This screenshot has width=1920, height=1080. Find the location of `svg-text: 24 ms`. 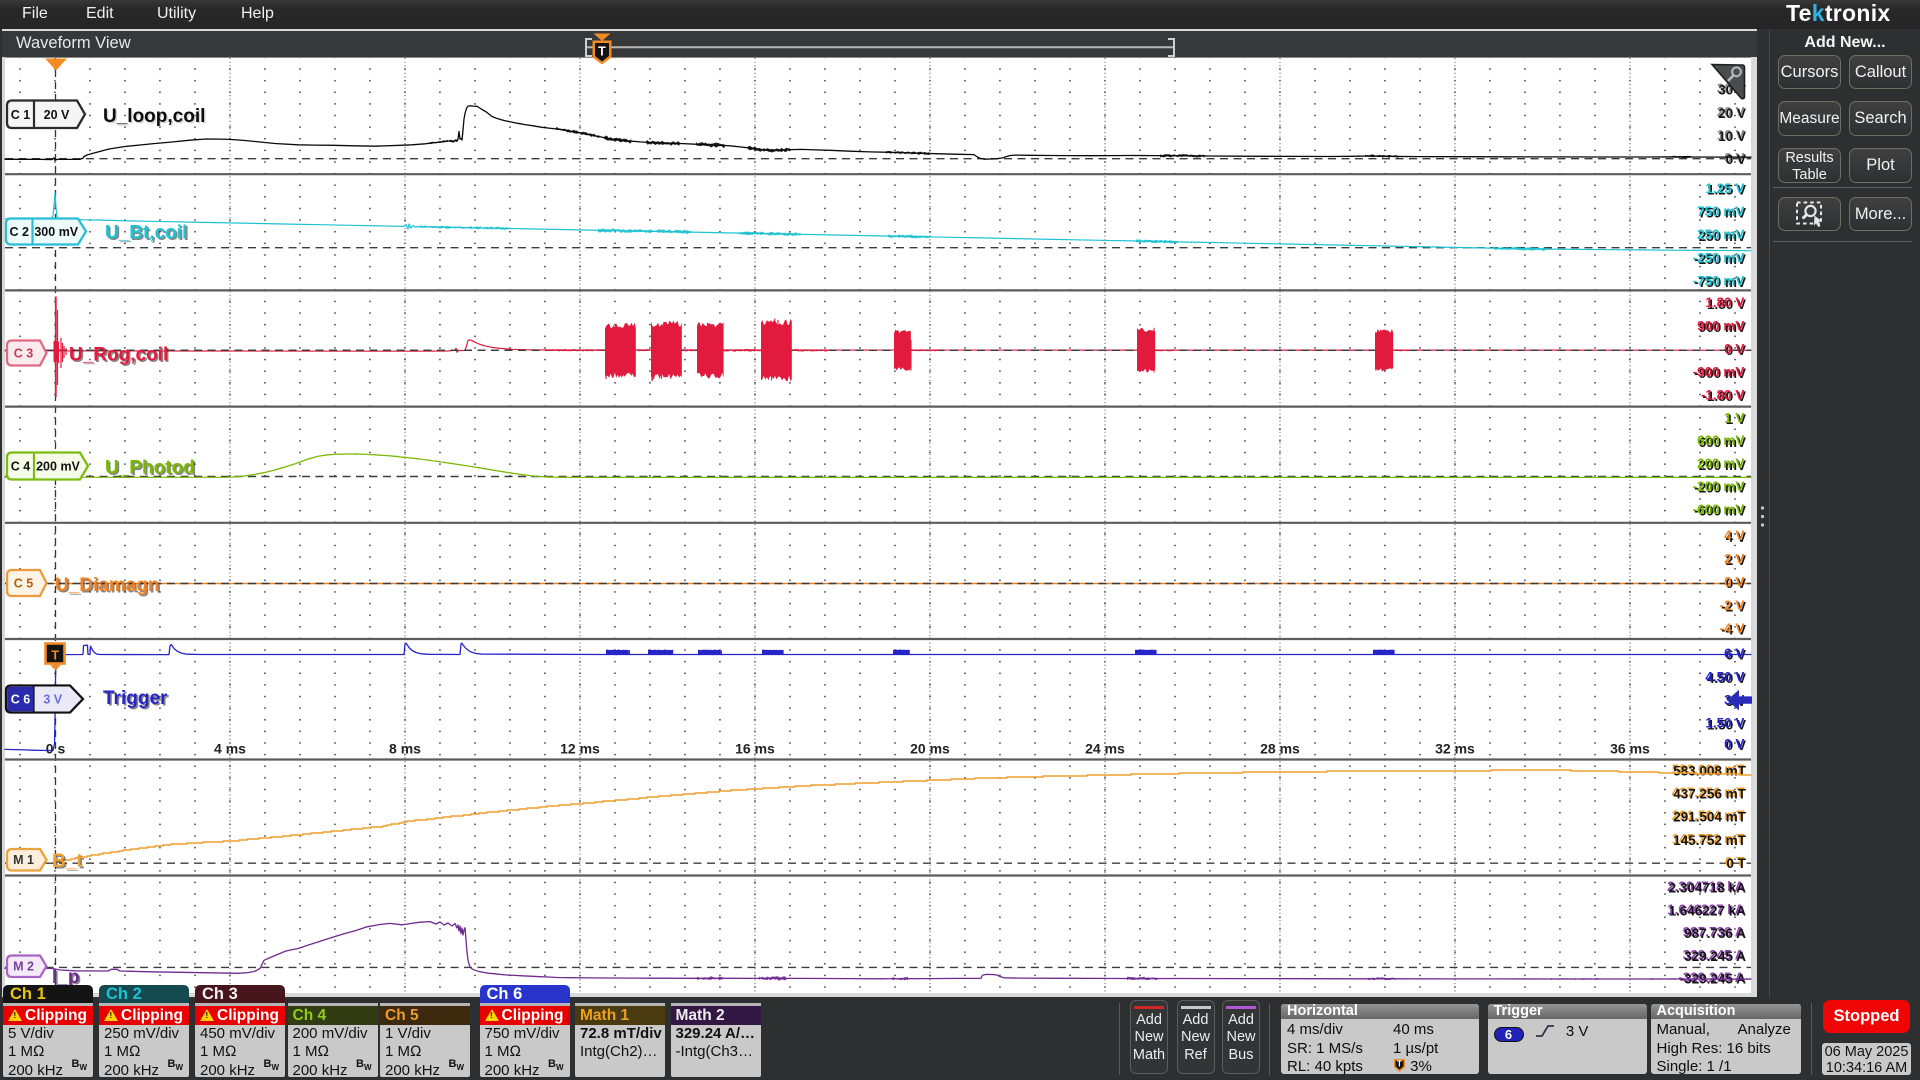

svg-text: 24 ms is located at coordinates (1105, 749).